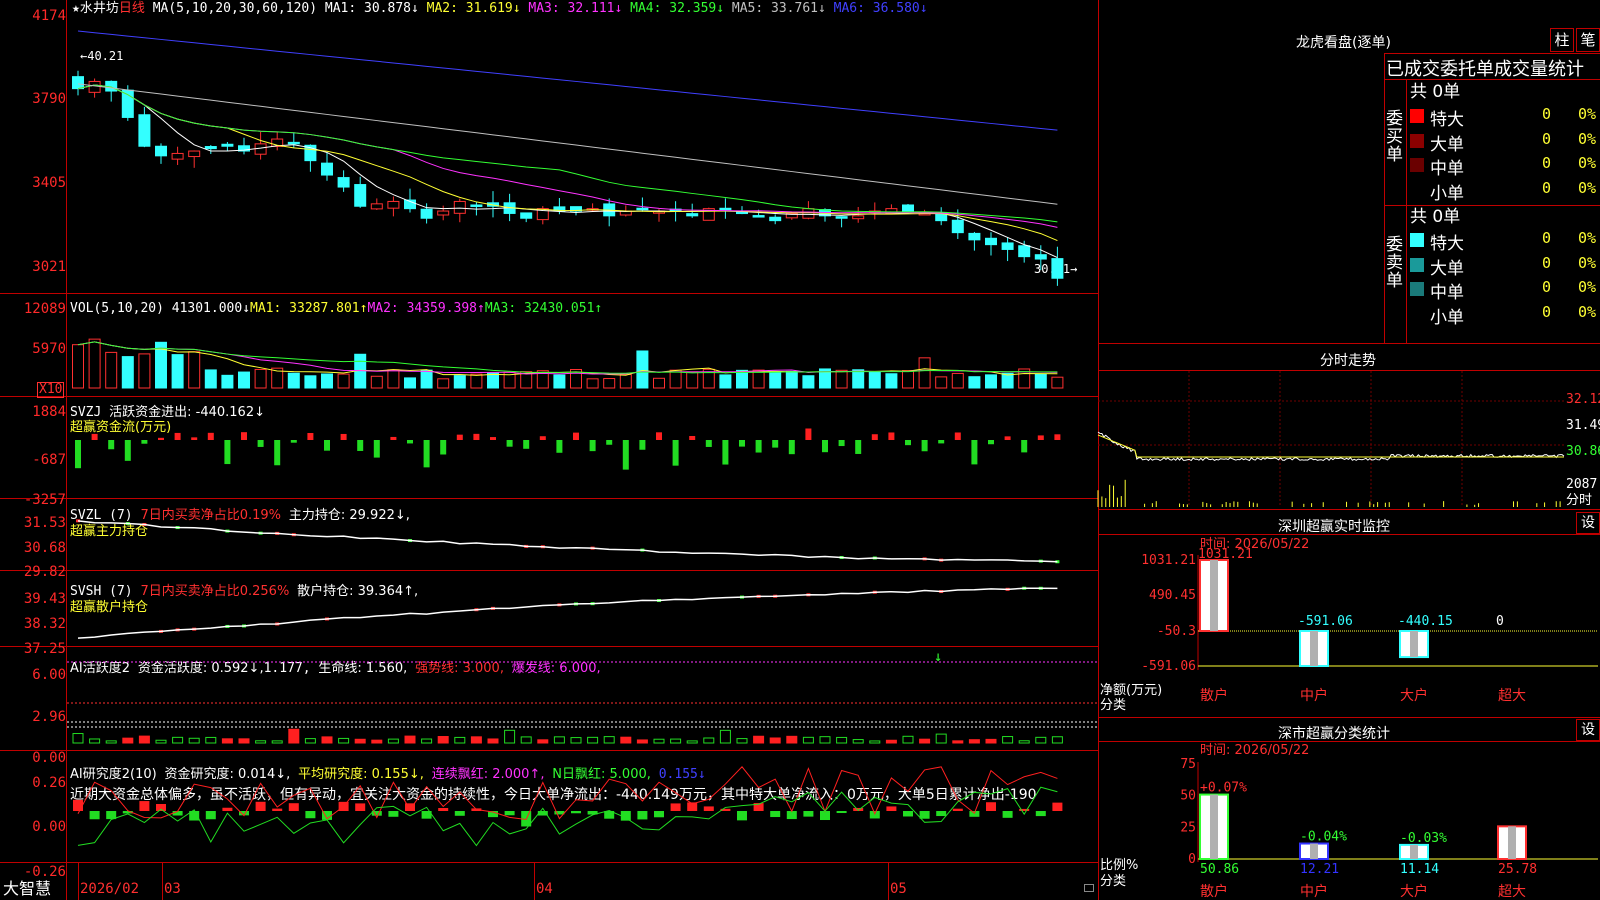 The width and height of the screenshot is (1600, 900). I want to click on class-title: 深市超赢分类统计, so click(1334, 734).